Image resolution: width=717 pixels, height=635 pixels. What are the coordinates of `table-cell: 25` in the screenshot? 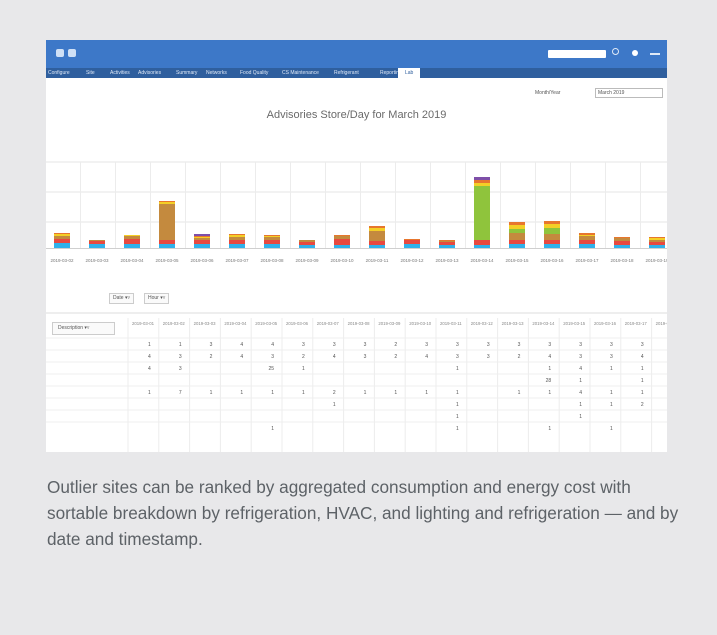 It's located at (271, 369).